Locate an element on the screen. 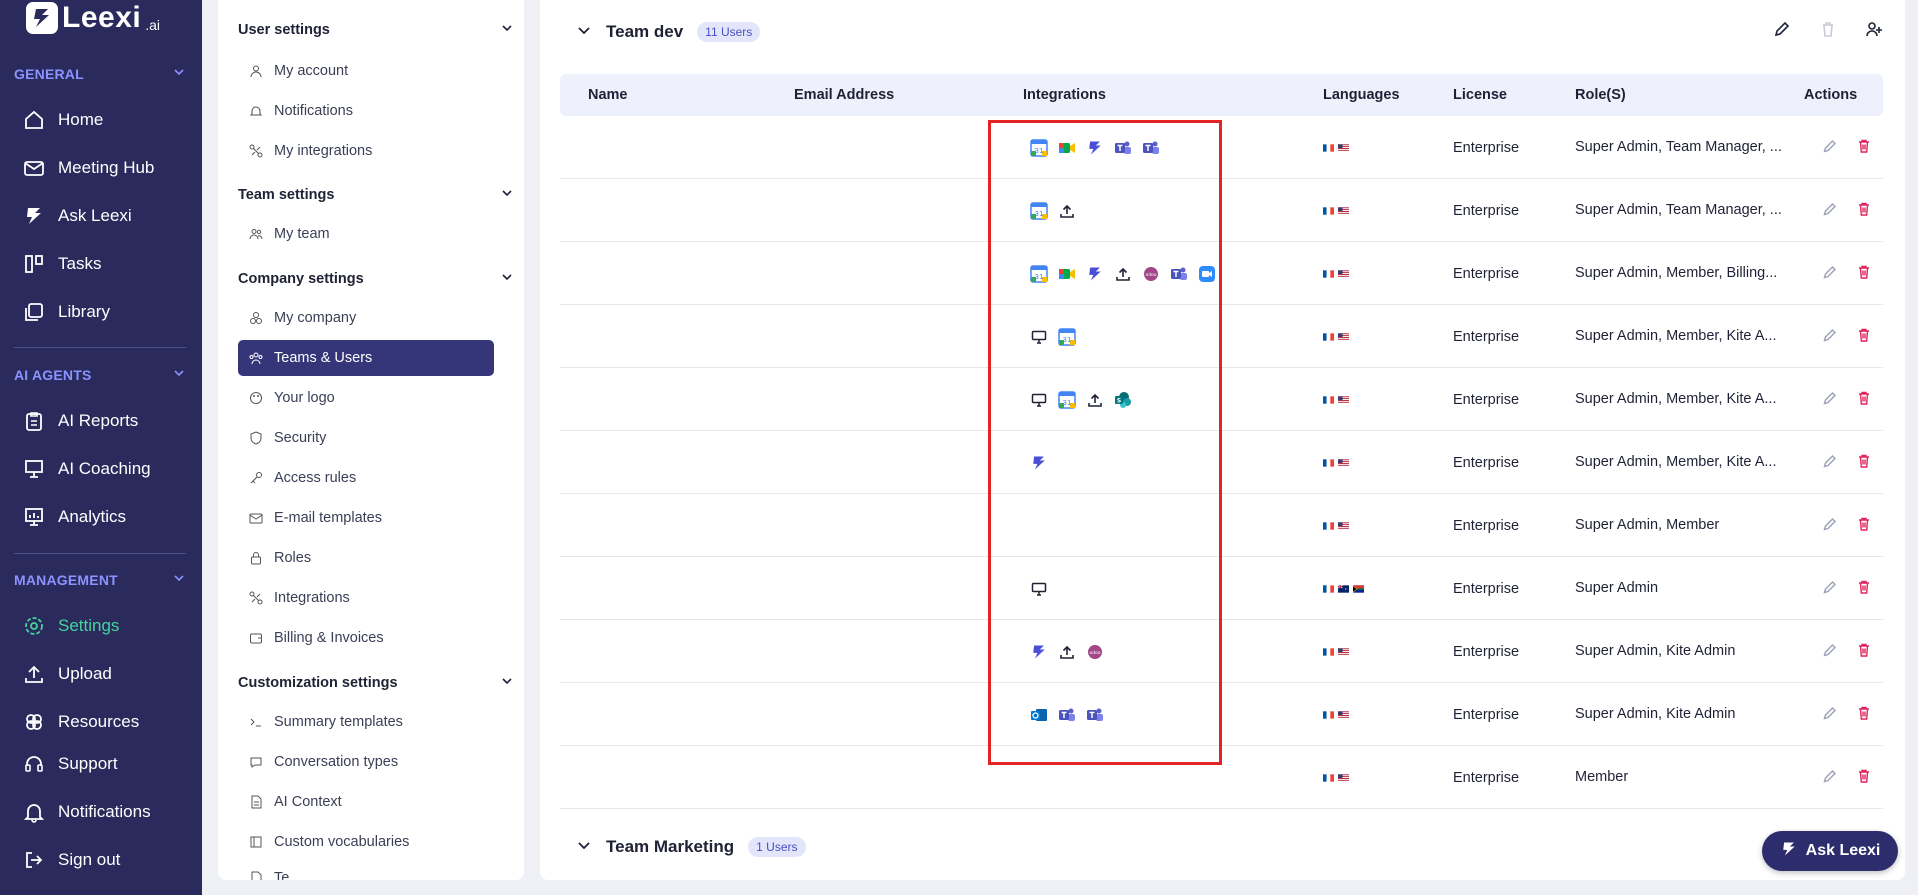 The height and width of the screenshot is (895, 1918). settings-item-ai-context: AI Context is located at coordinates (366, 802).